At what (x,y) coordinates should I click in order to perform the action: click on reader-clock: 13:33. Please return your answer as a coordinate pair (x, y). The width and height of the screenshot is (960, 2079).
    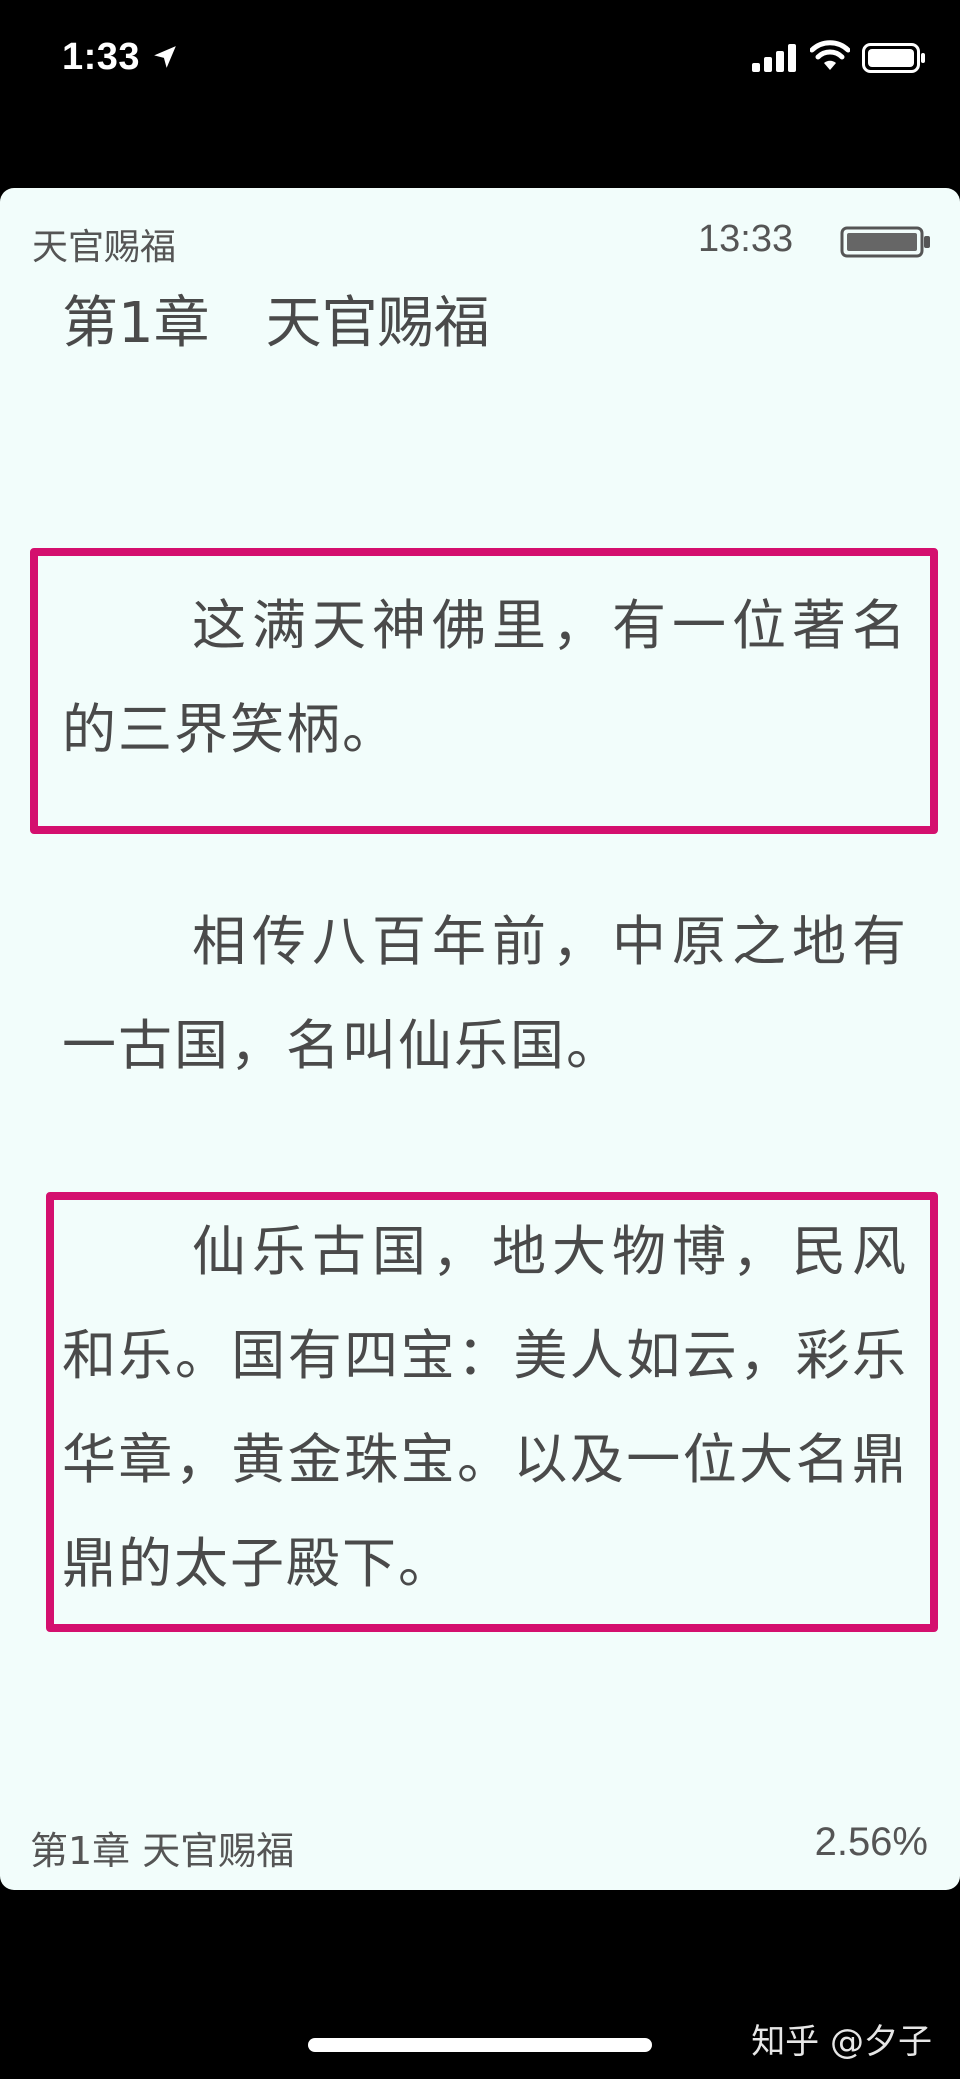
    Looking at the image, I should click on (746, 239).